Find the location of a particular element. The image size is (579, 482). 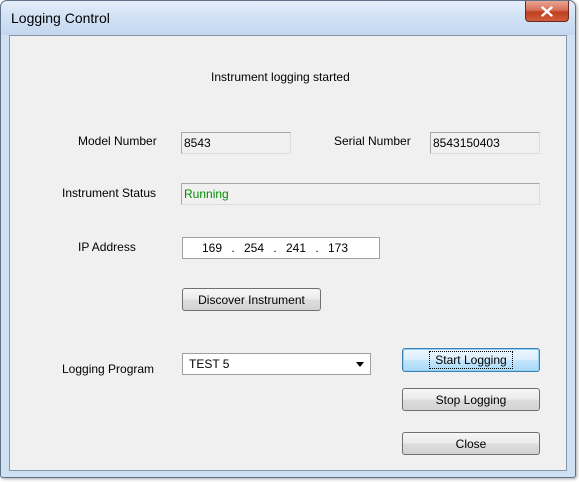

instrument-status-field: Running is located at coordinates (360, 194).